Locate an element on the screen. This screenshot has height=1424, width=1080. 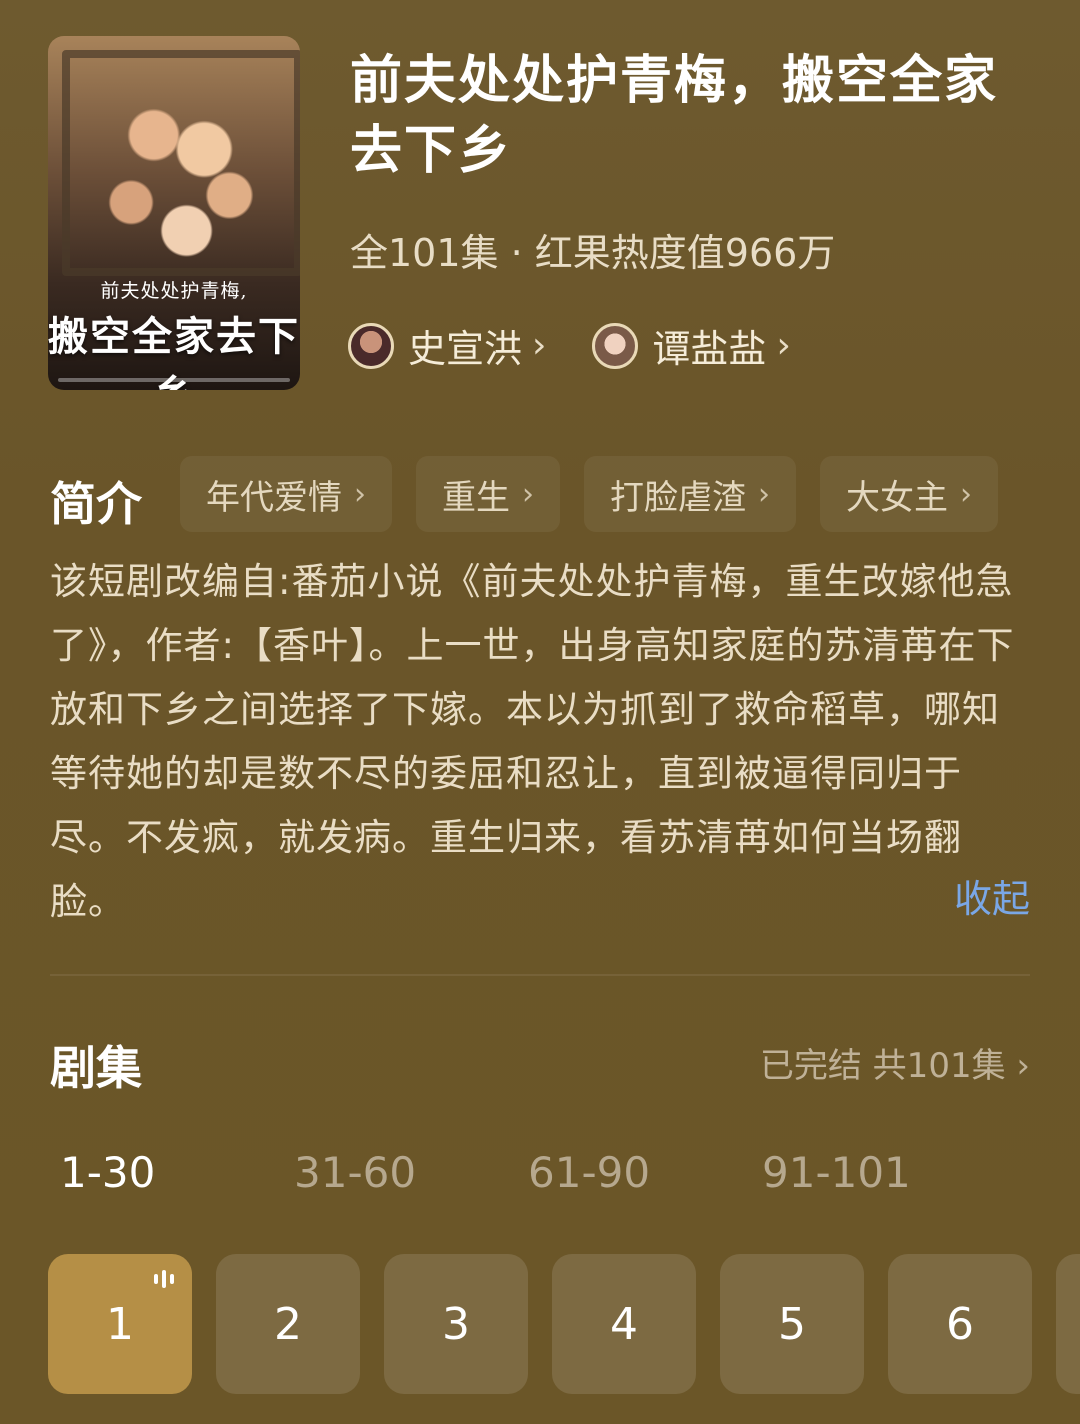
episode-tile: 6 is located at coordinates (960, 1324).